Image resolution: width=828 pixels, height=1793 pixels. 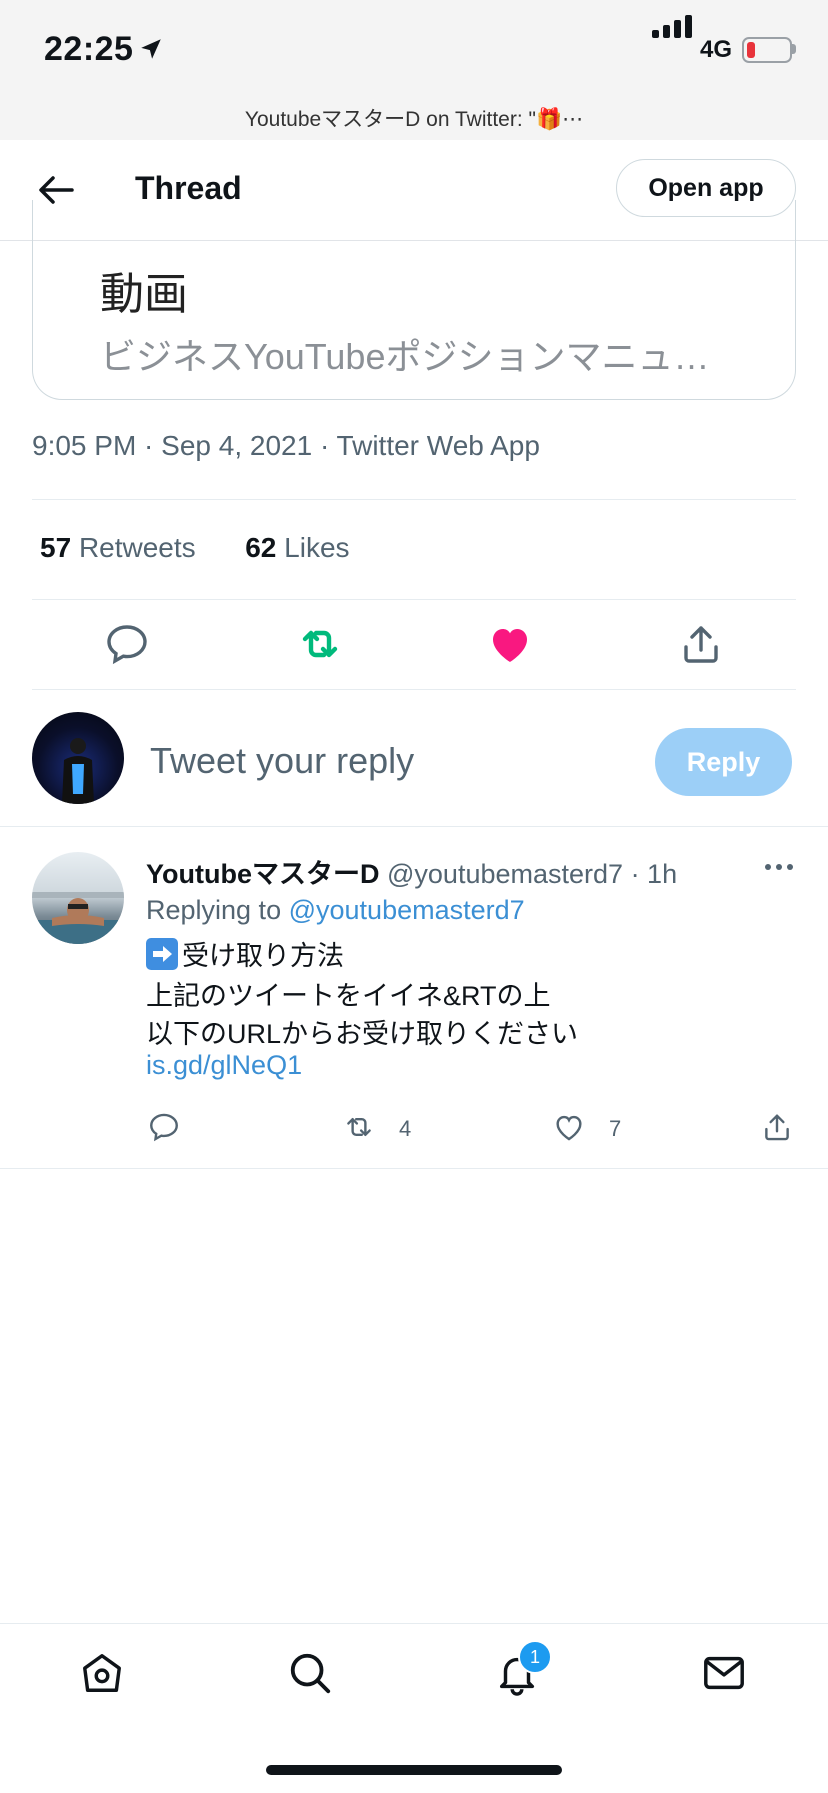 What do you see at coordinates (78, 918) in the screenshot?
I see `avatar-photo` at bounding box center [78, 918].